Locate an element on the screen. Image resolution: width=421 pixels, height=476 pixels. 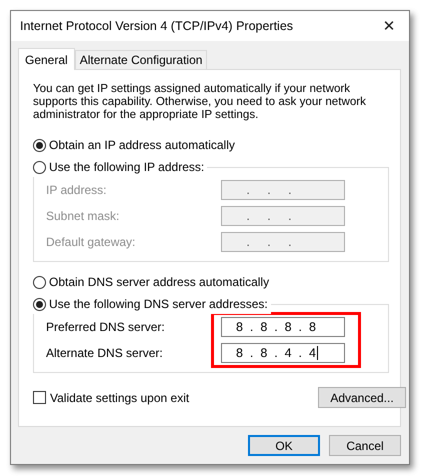
radio-label: Use the following DNS server addresses: is located at coordinates (158, 304).